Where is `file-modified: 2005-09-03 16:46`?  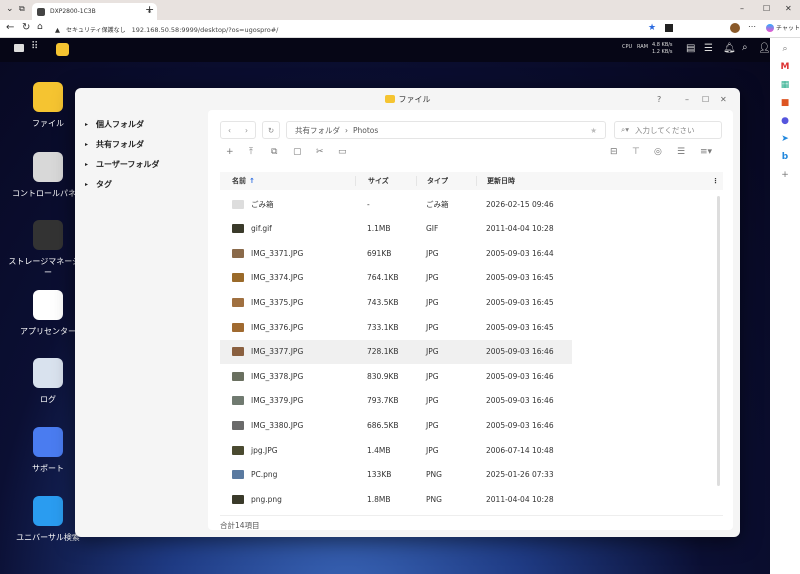
file-modified: 2005-09-03 16:46 is located at coordinates (520, 376).